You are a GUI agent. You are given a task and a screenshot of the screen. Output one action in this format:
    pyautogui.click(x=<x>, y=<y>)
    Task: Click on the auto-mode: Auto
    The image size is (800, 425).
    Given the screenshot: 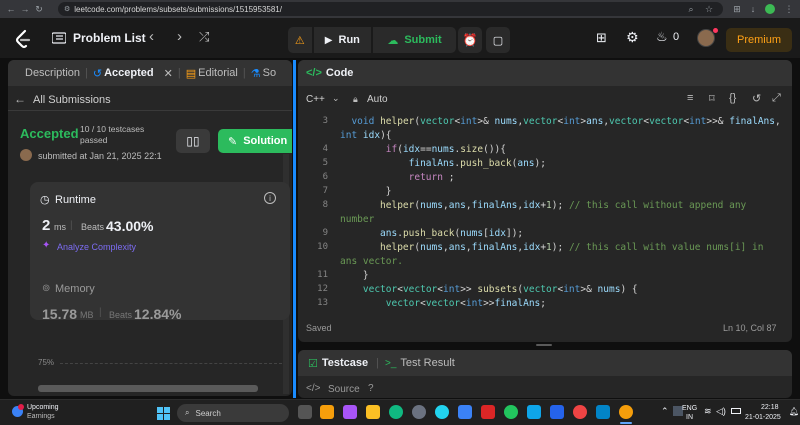 What is the action you would take?
    pyautogui.click(x=377, y=99)
    